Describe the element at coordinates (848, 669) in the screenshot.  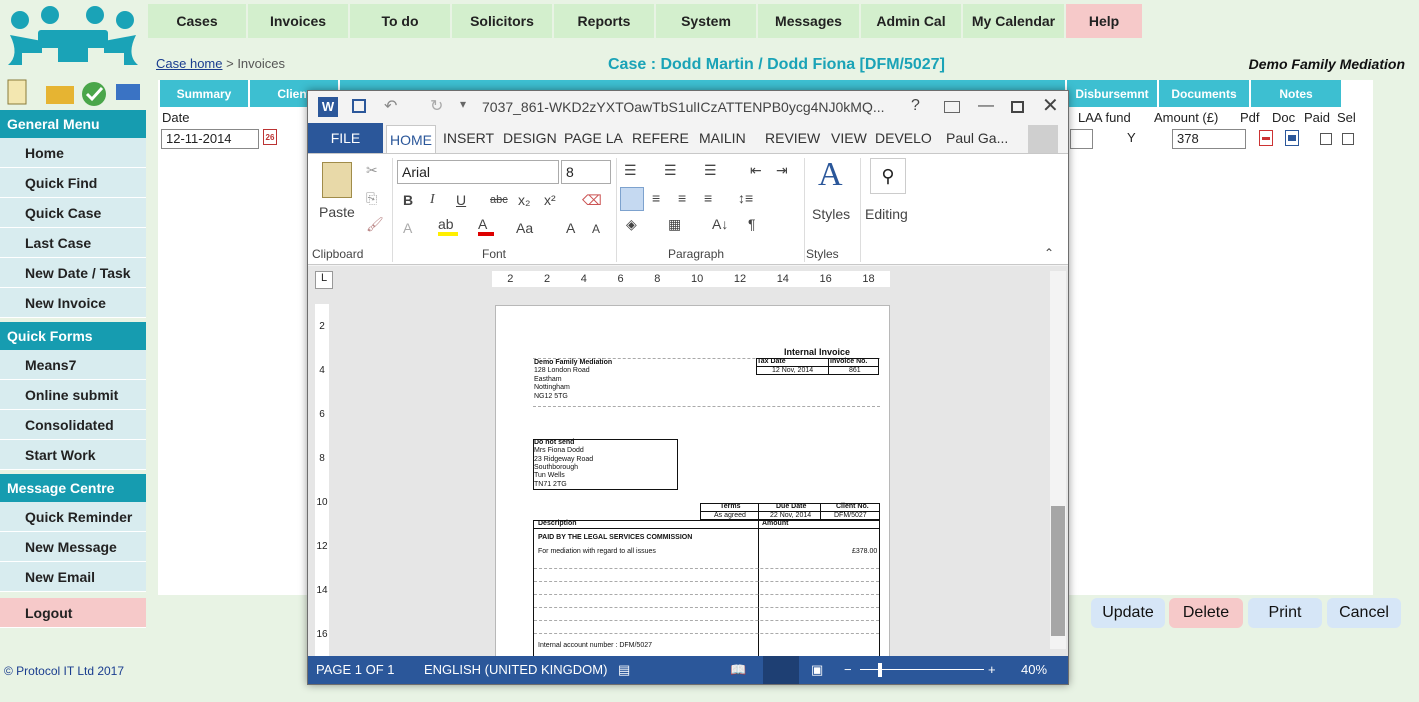
I see `zoom-out-icon: −` at that location.